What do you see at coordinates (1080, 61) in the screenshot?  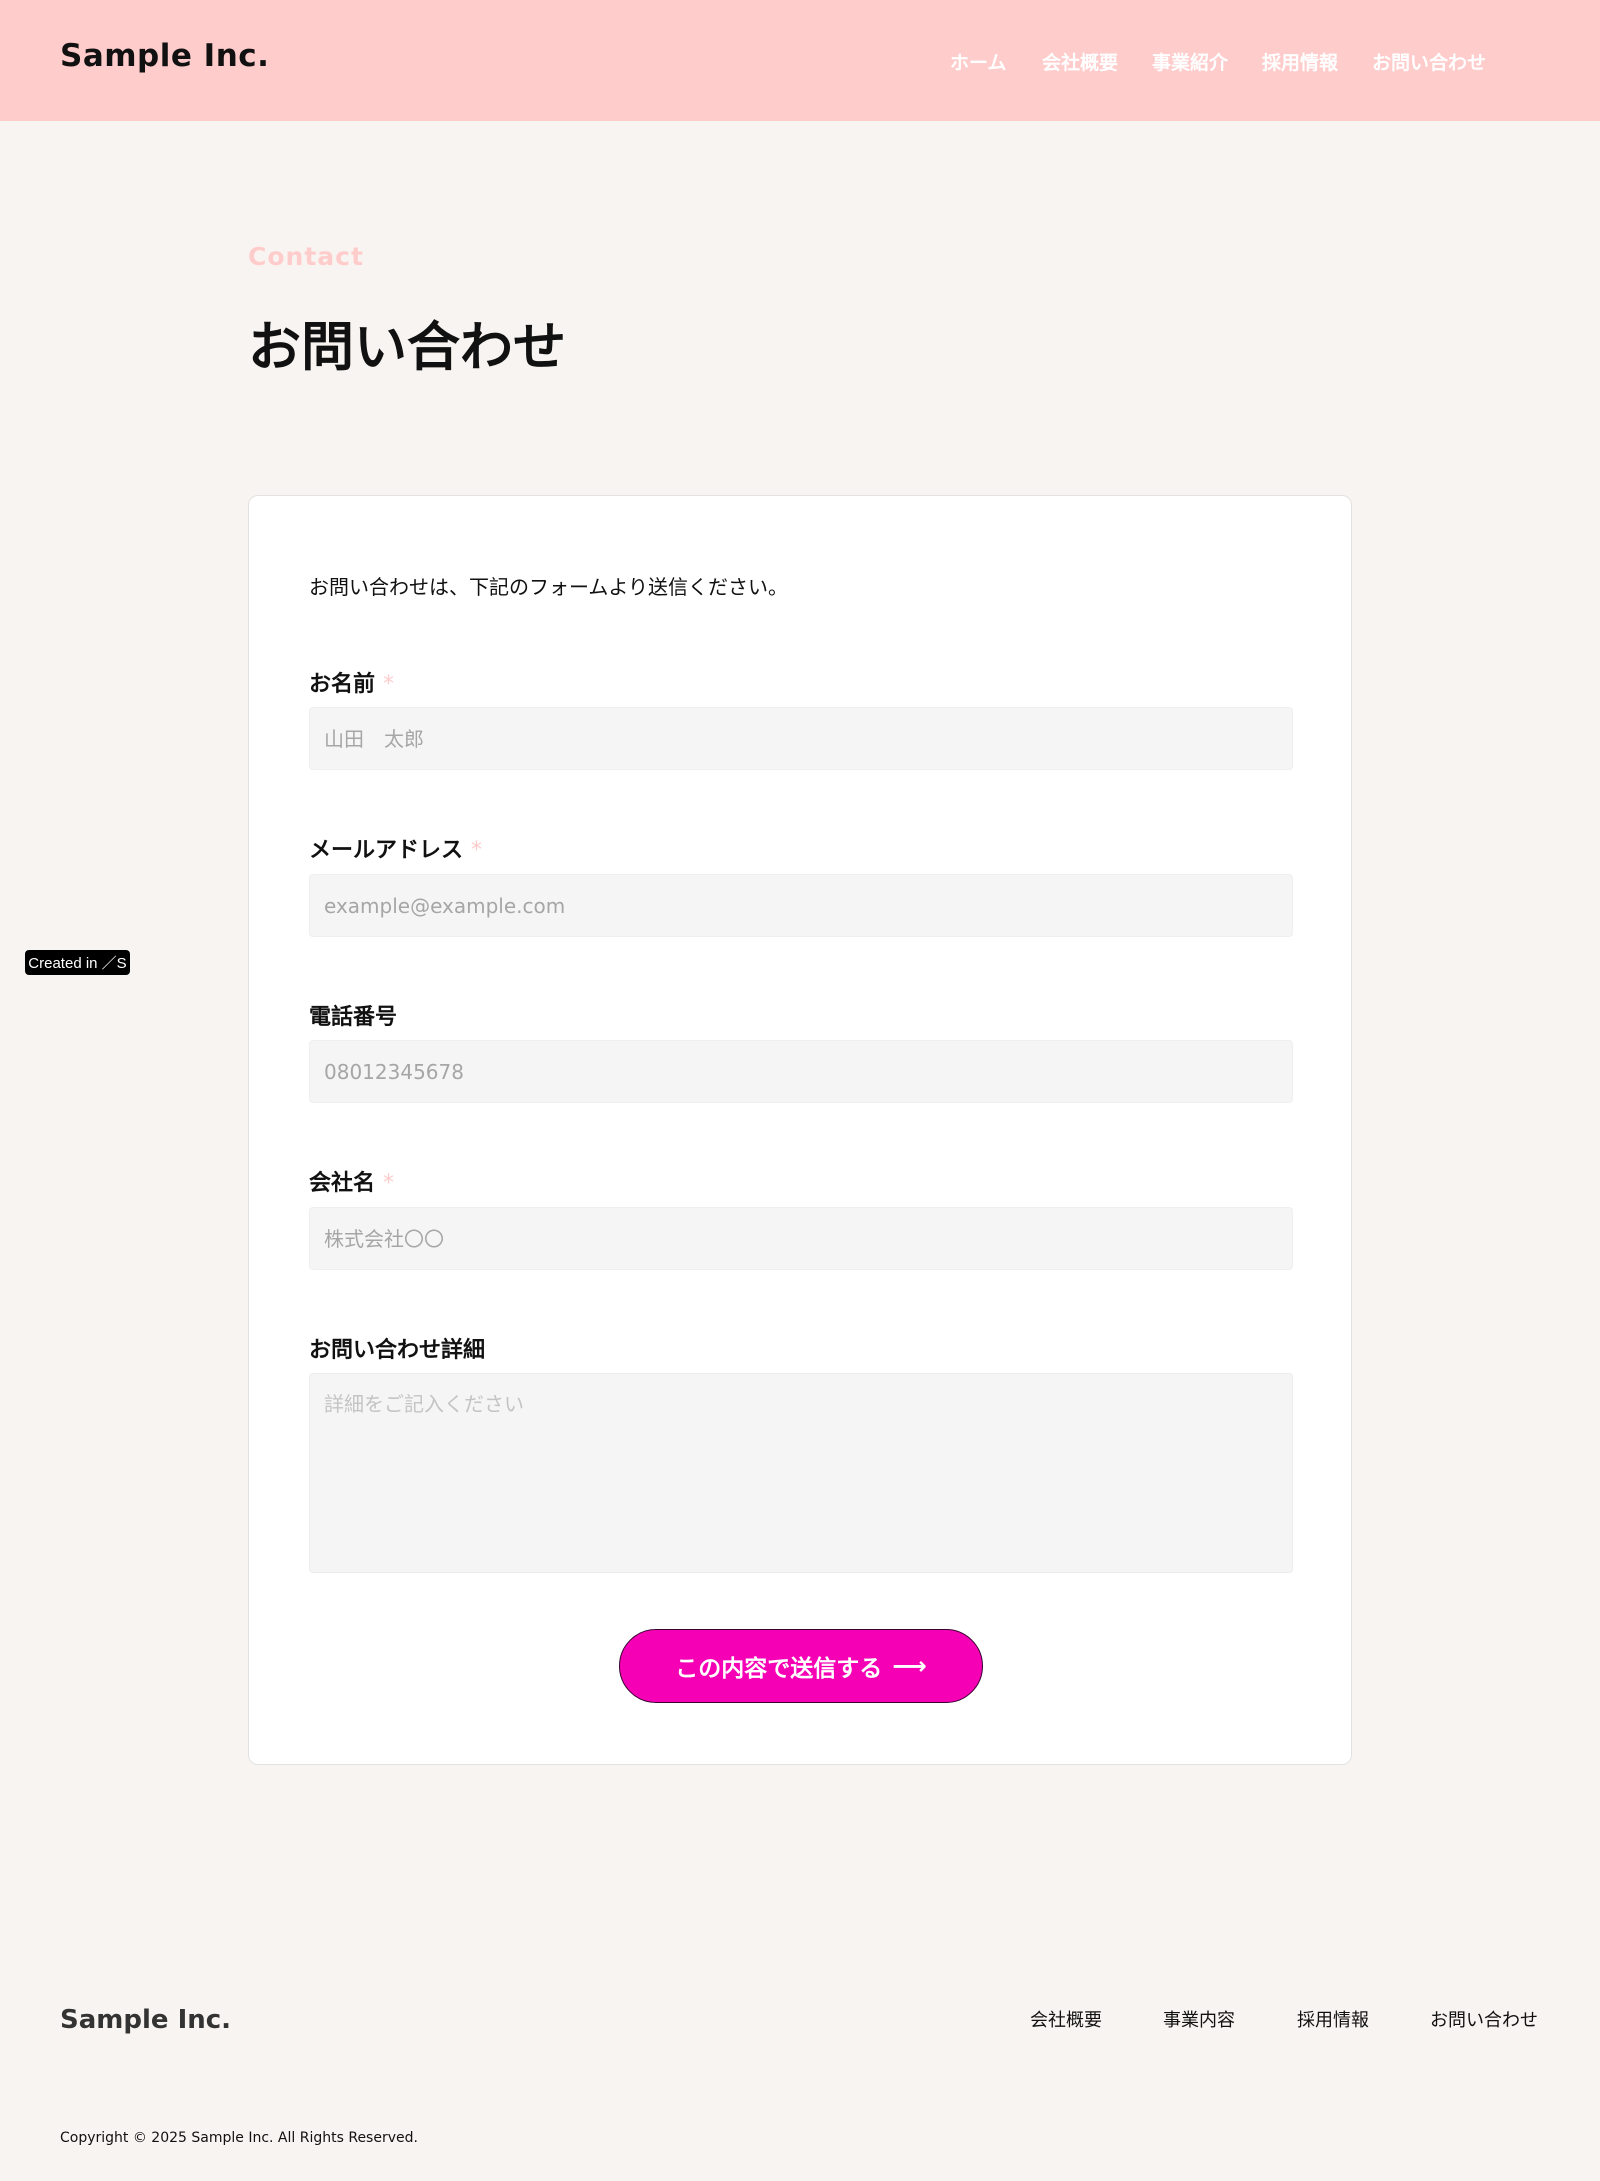 I see `nav-item-company: 会社概要` at bounding box center [1080, 61].